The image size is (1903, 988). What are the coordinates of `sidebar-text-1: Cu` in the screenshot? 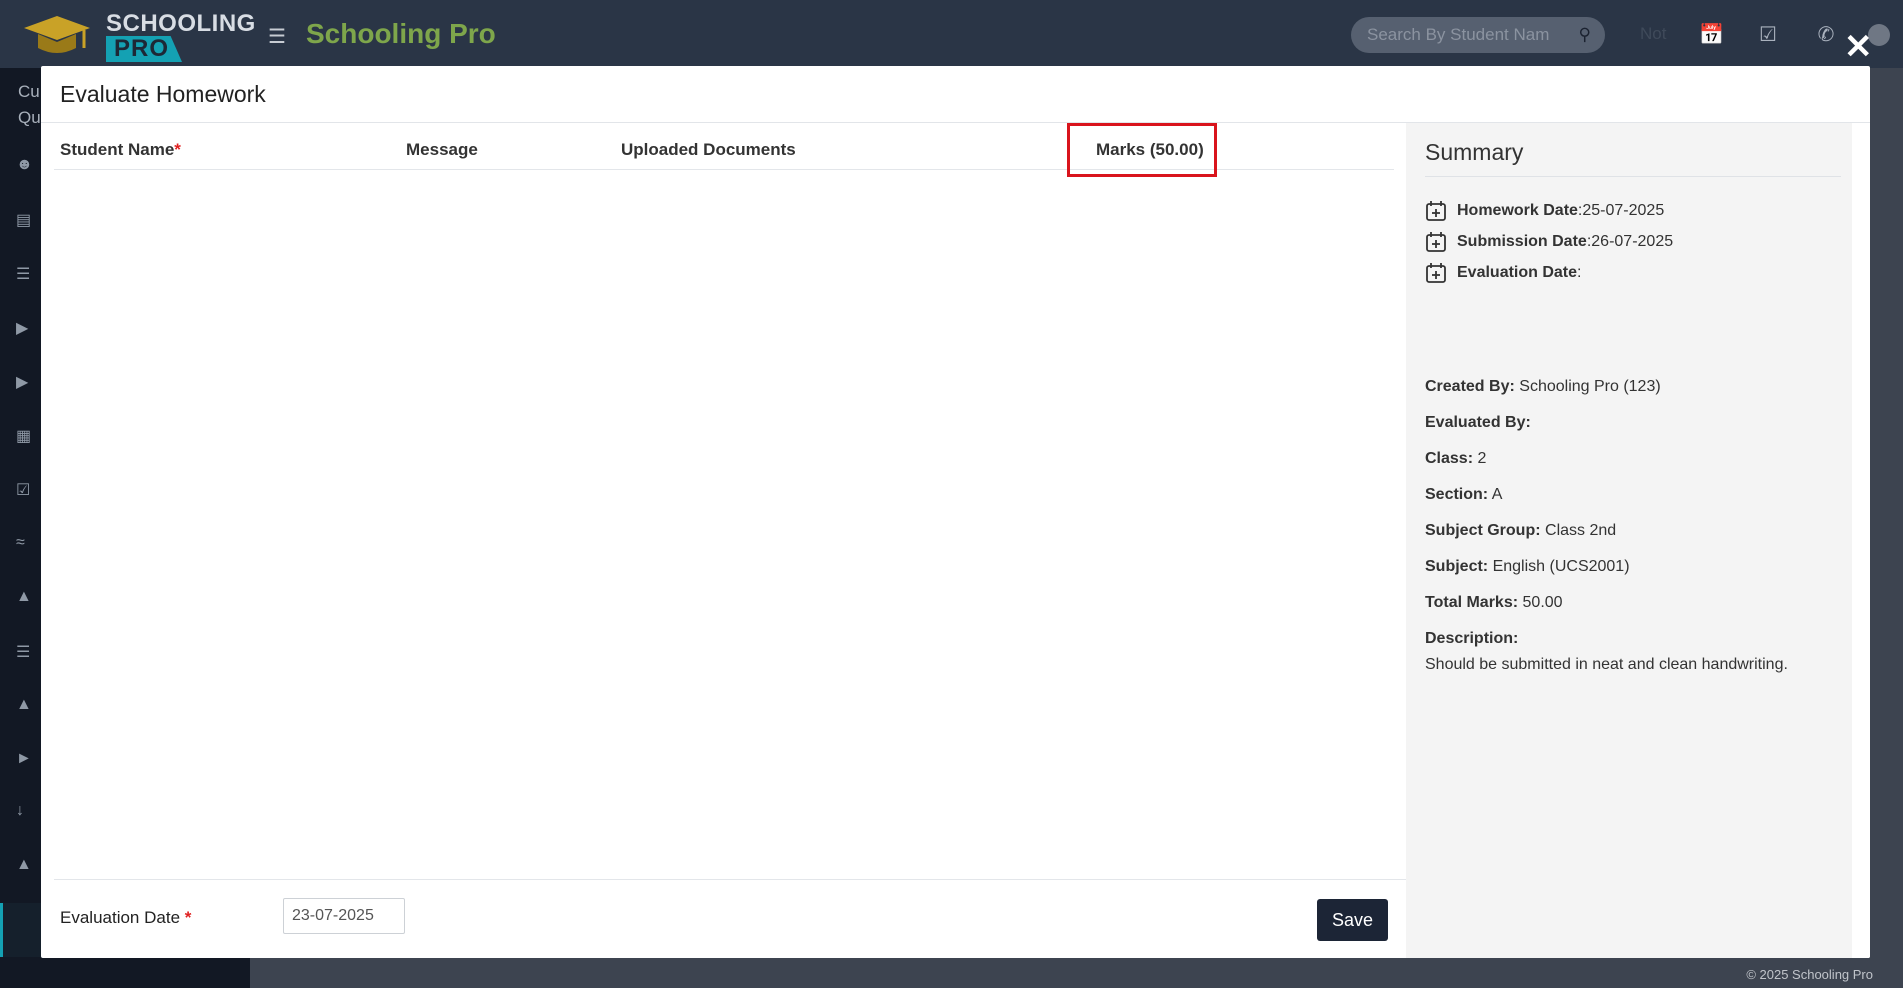 It's located at (29, 91).